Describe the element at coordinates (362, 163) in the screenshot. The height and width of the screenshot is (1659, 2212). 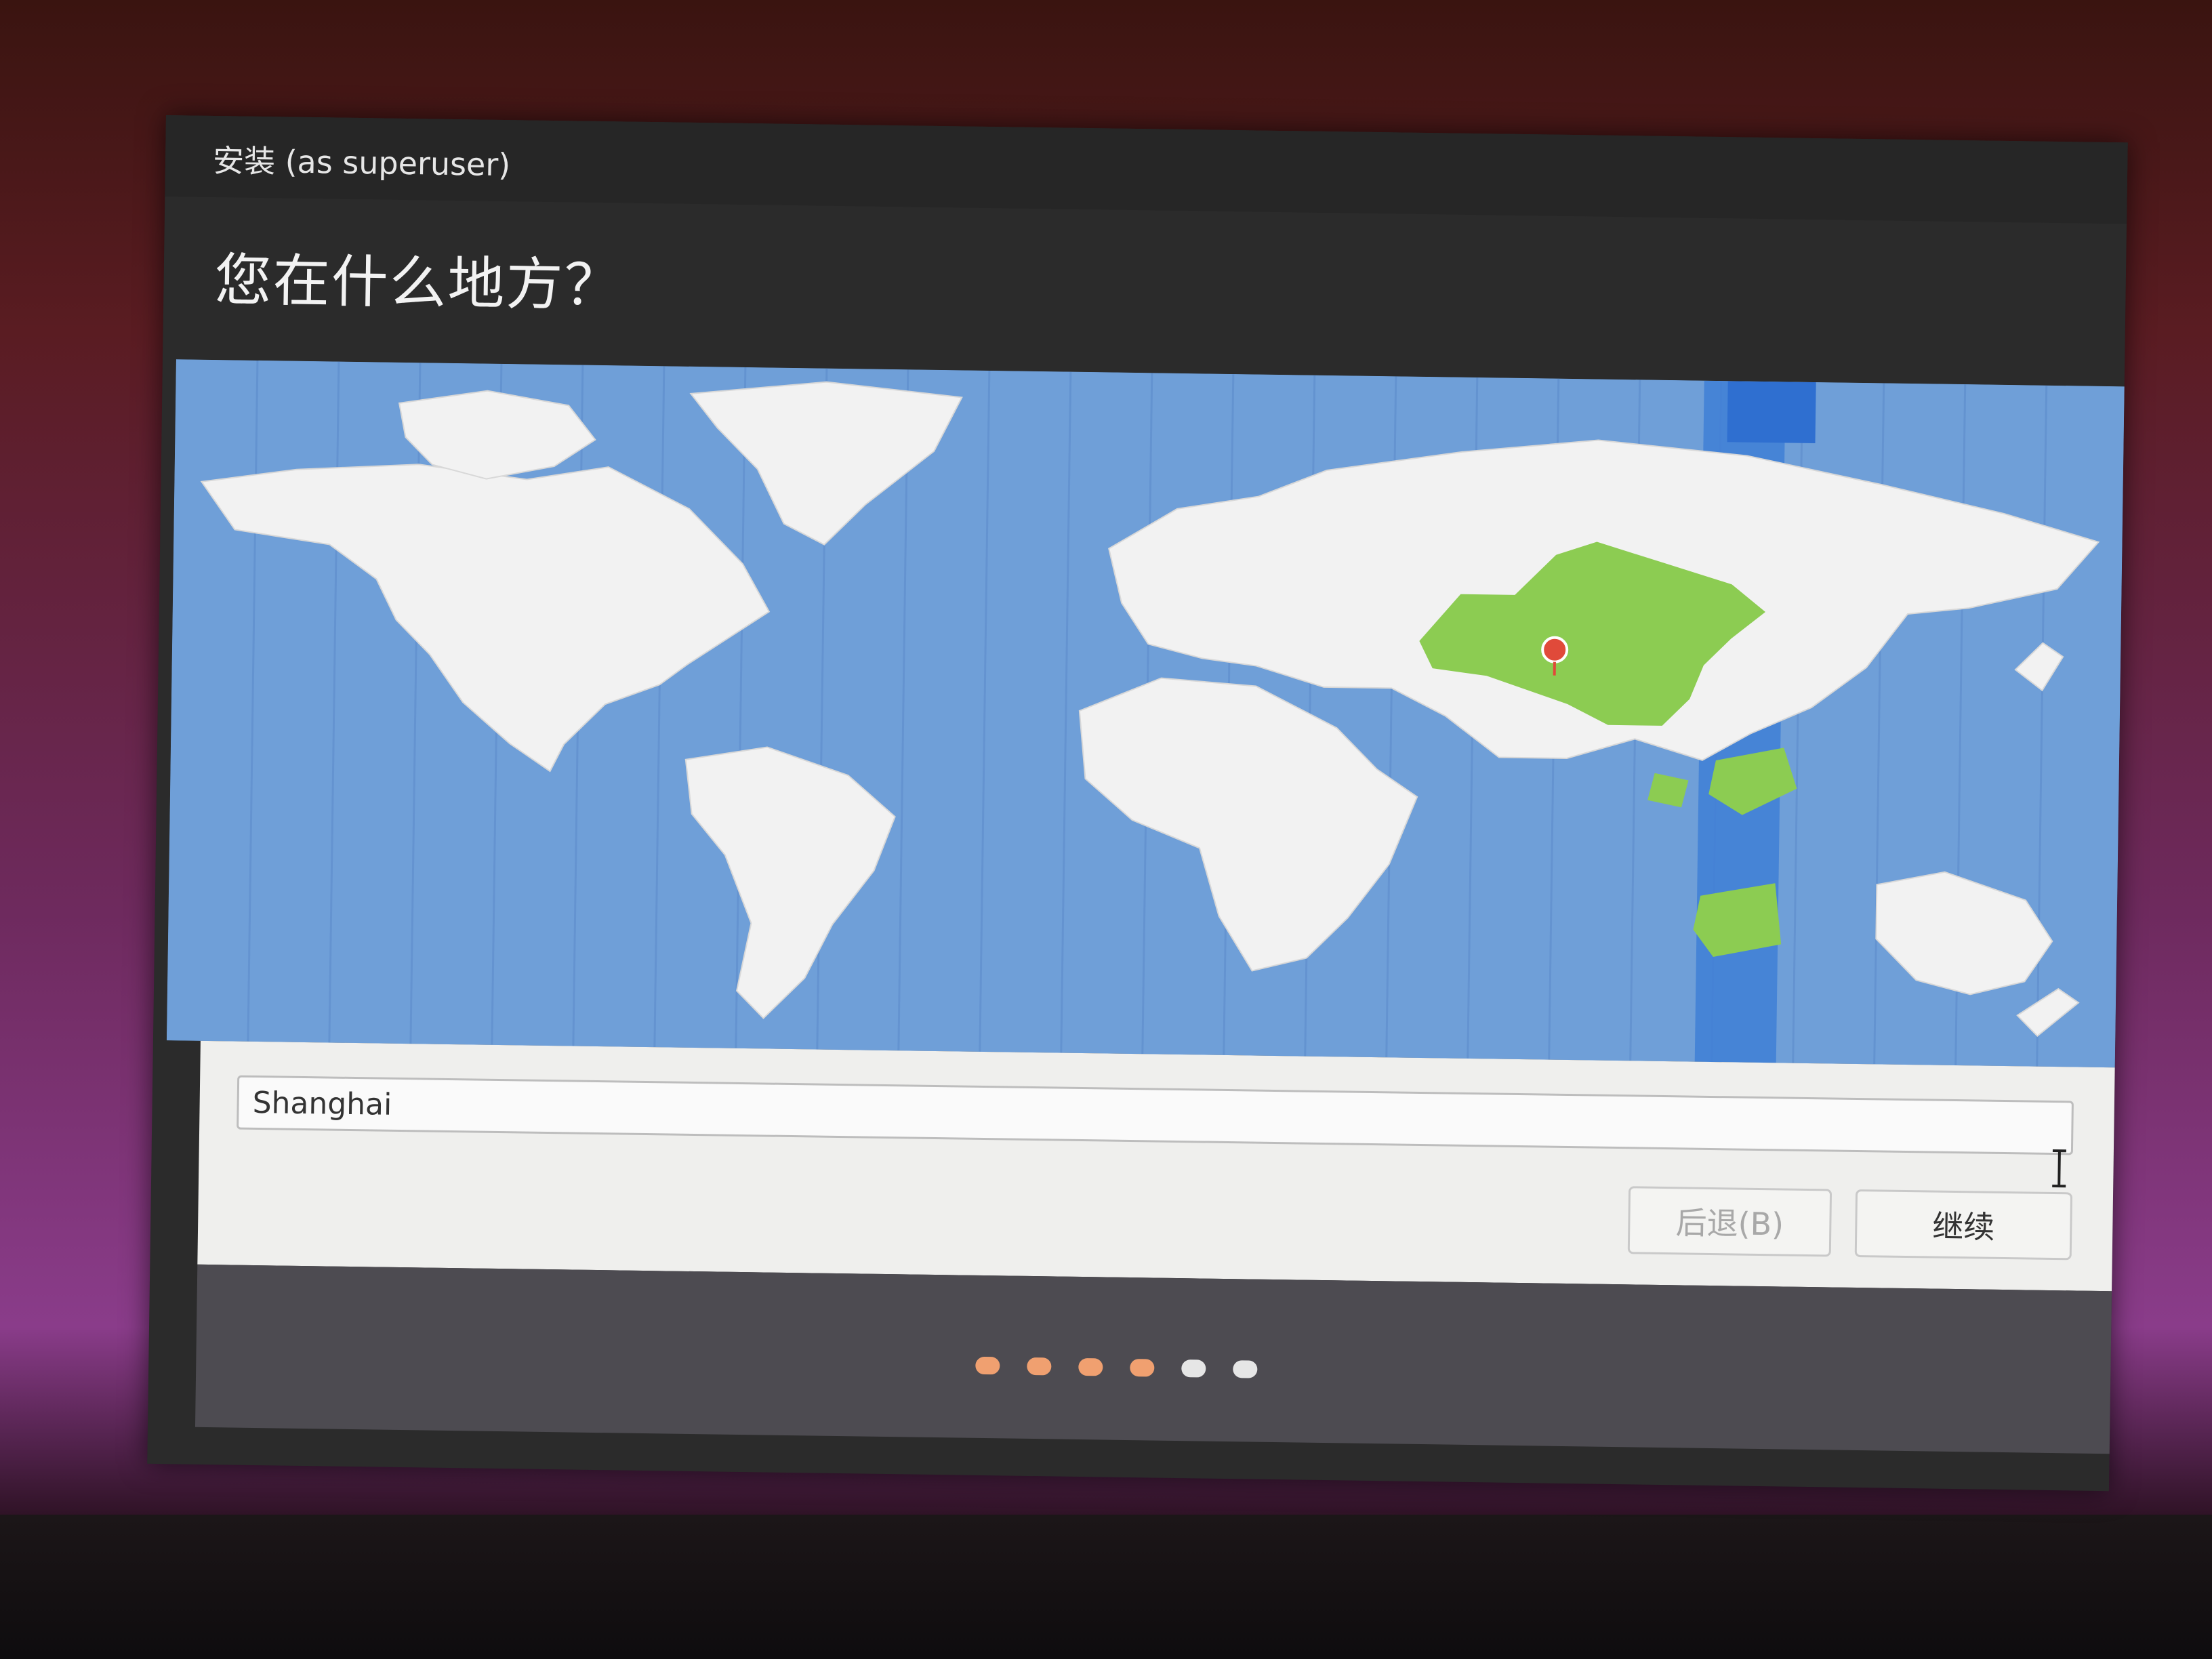
I see `window-title: 安装 (as superuser)` at that location.